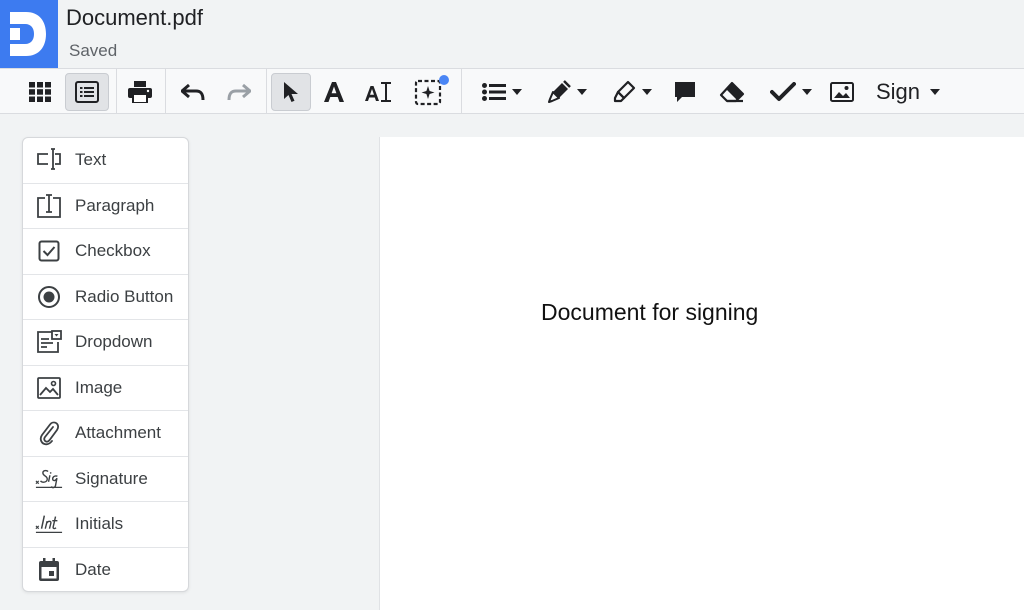 The image size is (1024, 610). I want to click on field-label: Initials, so click(99, 524).